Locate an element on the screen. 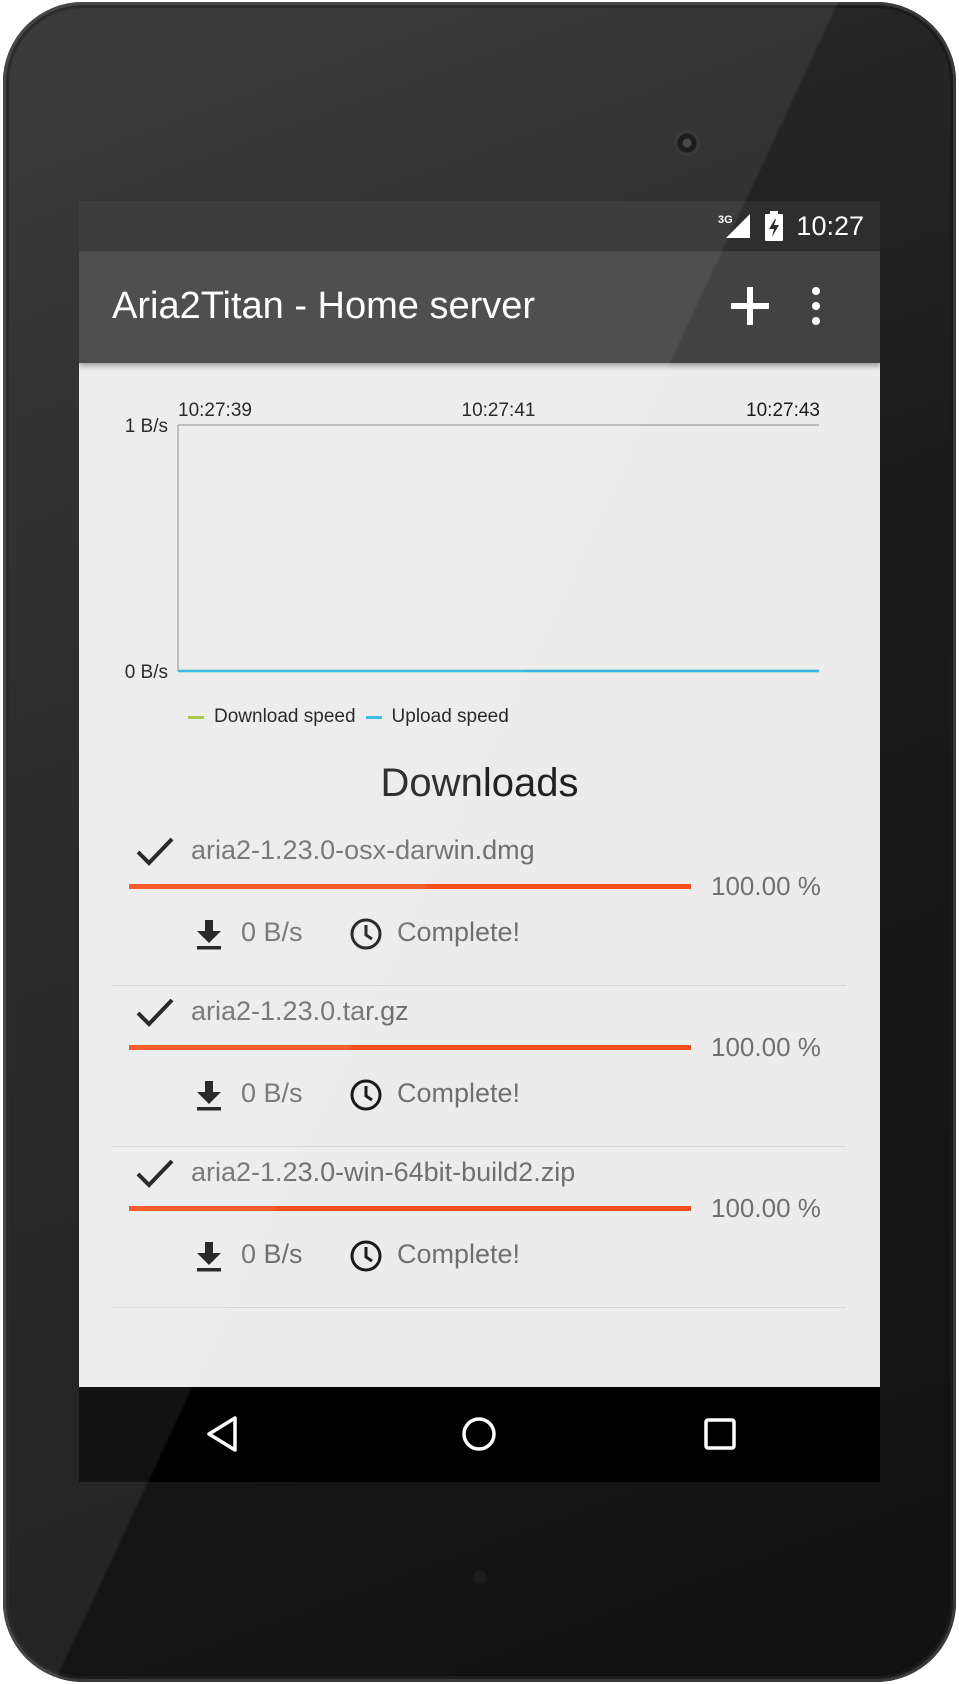 The image size is (959, 1684). recents-button is located at coordinates (720, 1434).